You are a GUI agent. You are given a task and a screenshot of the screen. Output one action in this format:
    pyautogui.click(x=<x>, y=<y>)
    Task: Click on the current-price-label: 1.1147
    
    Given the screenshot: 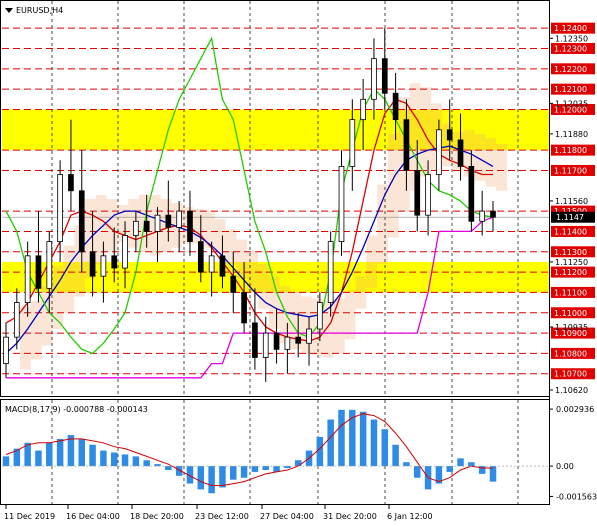 What is the action you would take?
    pyautogui.click(x=570, y=217)
    